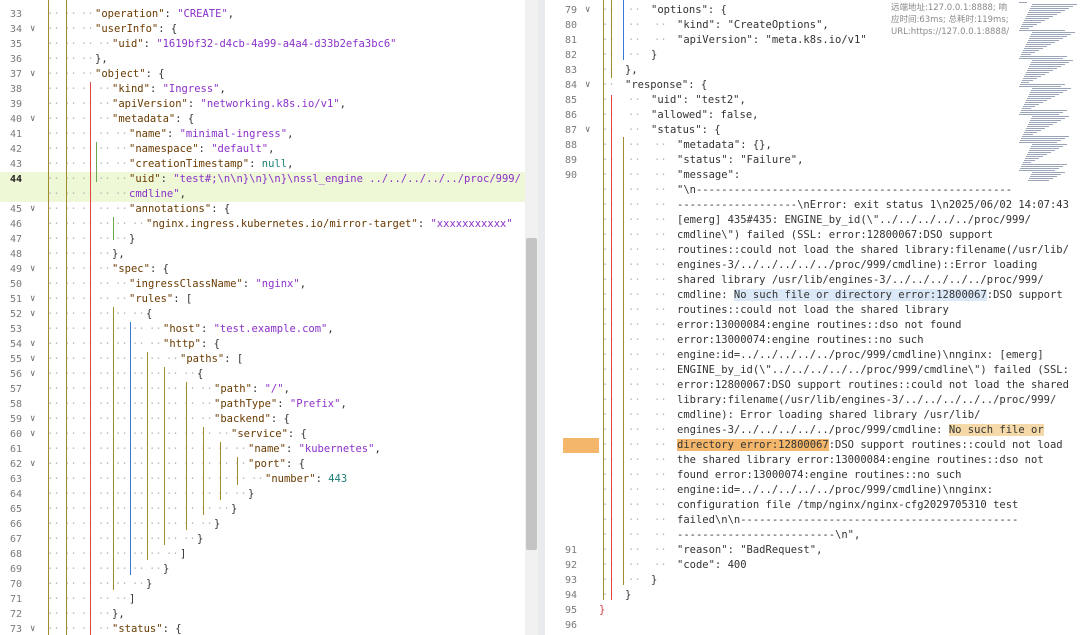 This screenshot has height=635, width=1080. Describe the element at coordinates (262, 359) in the screenshot. I see `code-line: 55 ∨ ·· ·· ·· ·· ·· ·· ·· ·· "paths": [` at that location.